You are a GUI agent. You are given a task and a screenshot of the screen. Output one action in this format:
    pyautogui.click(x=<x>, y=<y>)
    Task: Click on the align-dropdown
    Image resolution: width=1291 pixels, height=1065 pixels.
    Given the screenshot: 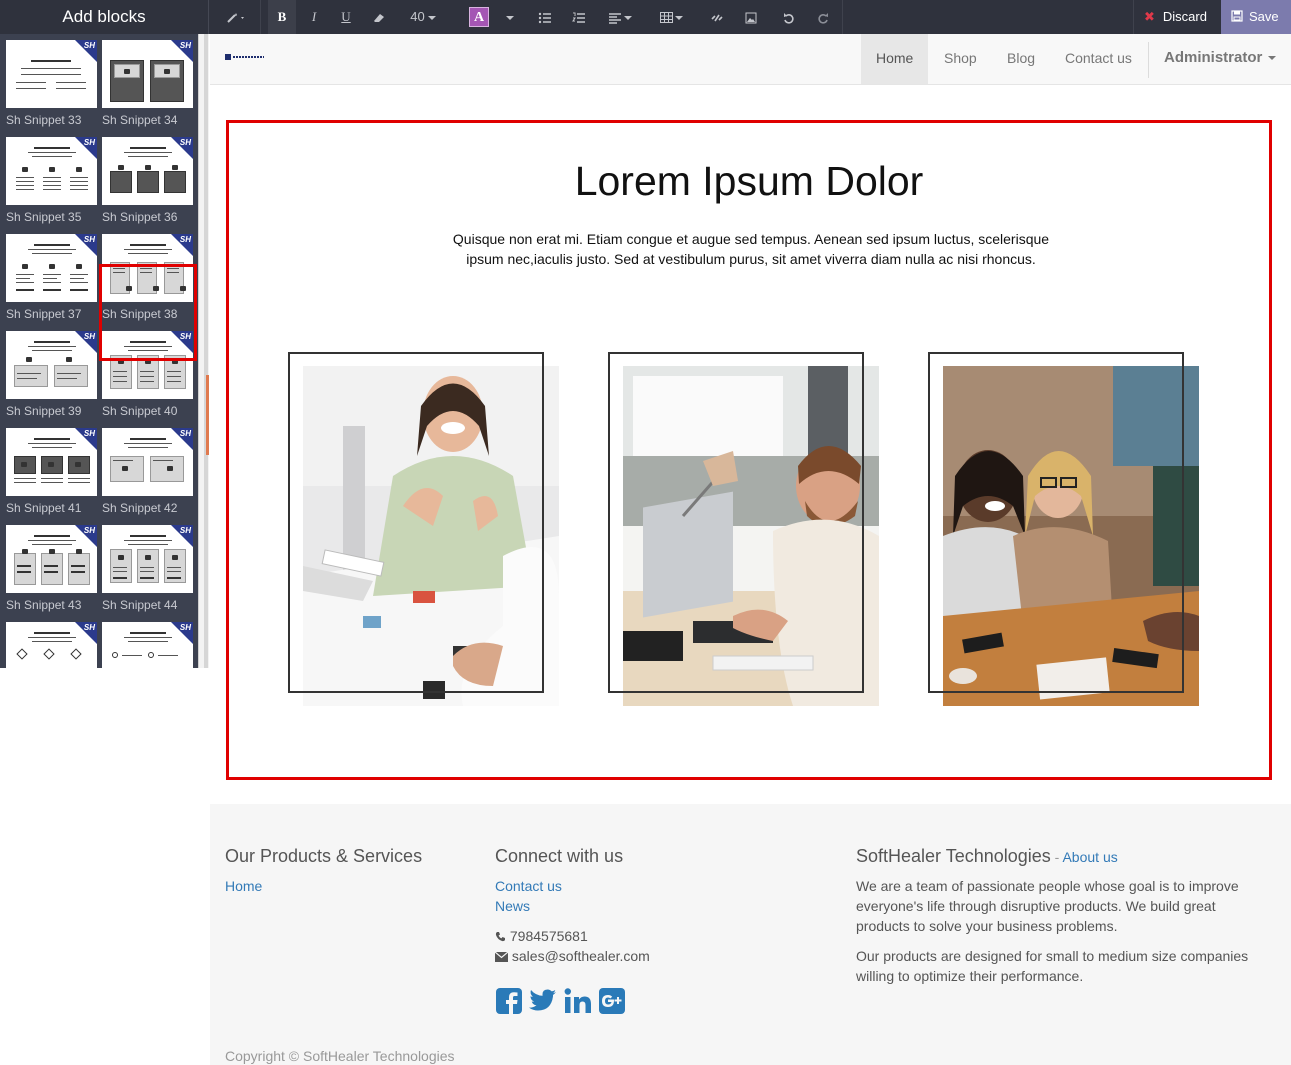 What is the action you would take?
    pyautogui.click(x=620, y=17)
    